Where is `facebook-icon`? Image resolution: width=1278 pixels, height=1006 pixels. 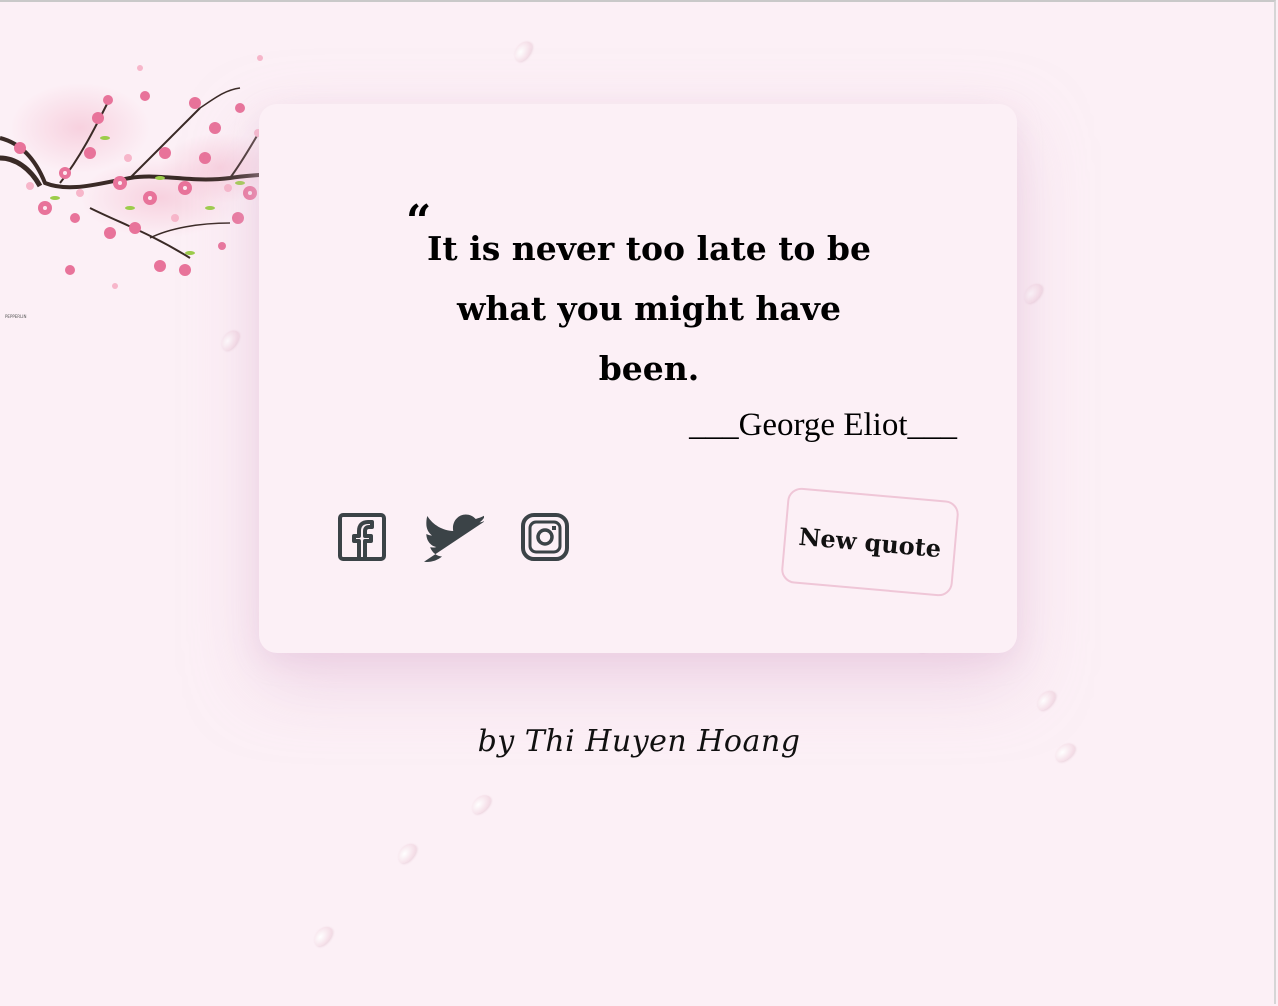
facebook-icon is located at coordinates (362, 537).